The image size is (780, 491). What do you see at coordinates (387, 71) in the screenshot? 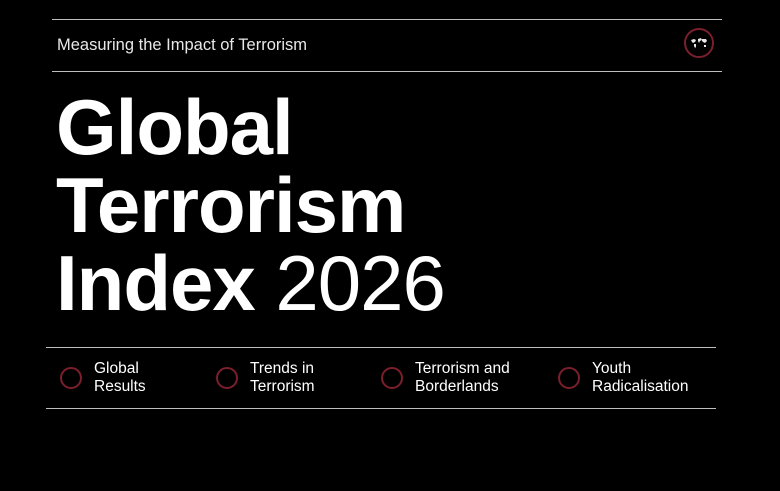
I see `header-divider` at bounding box center [387, 71].